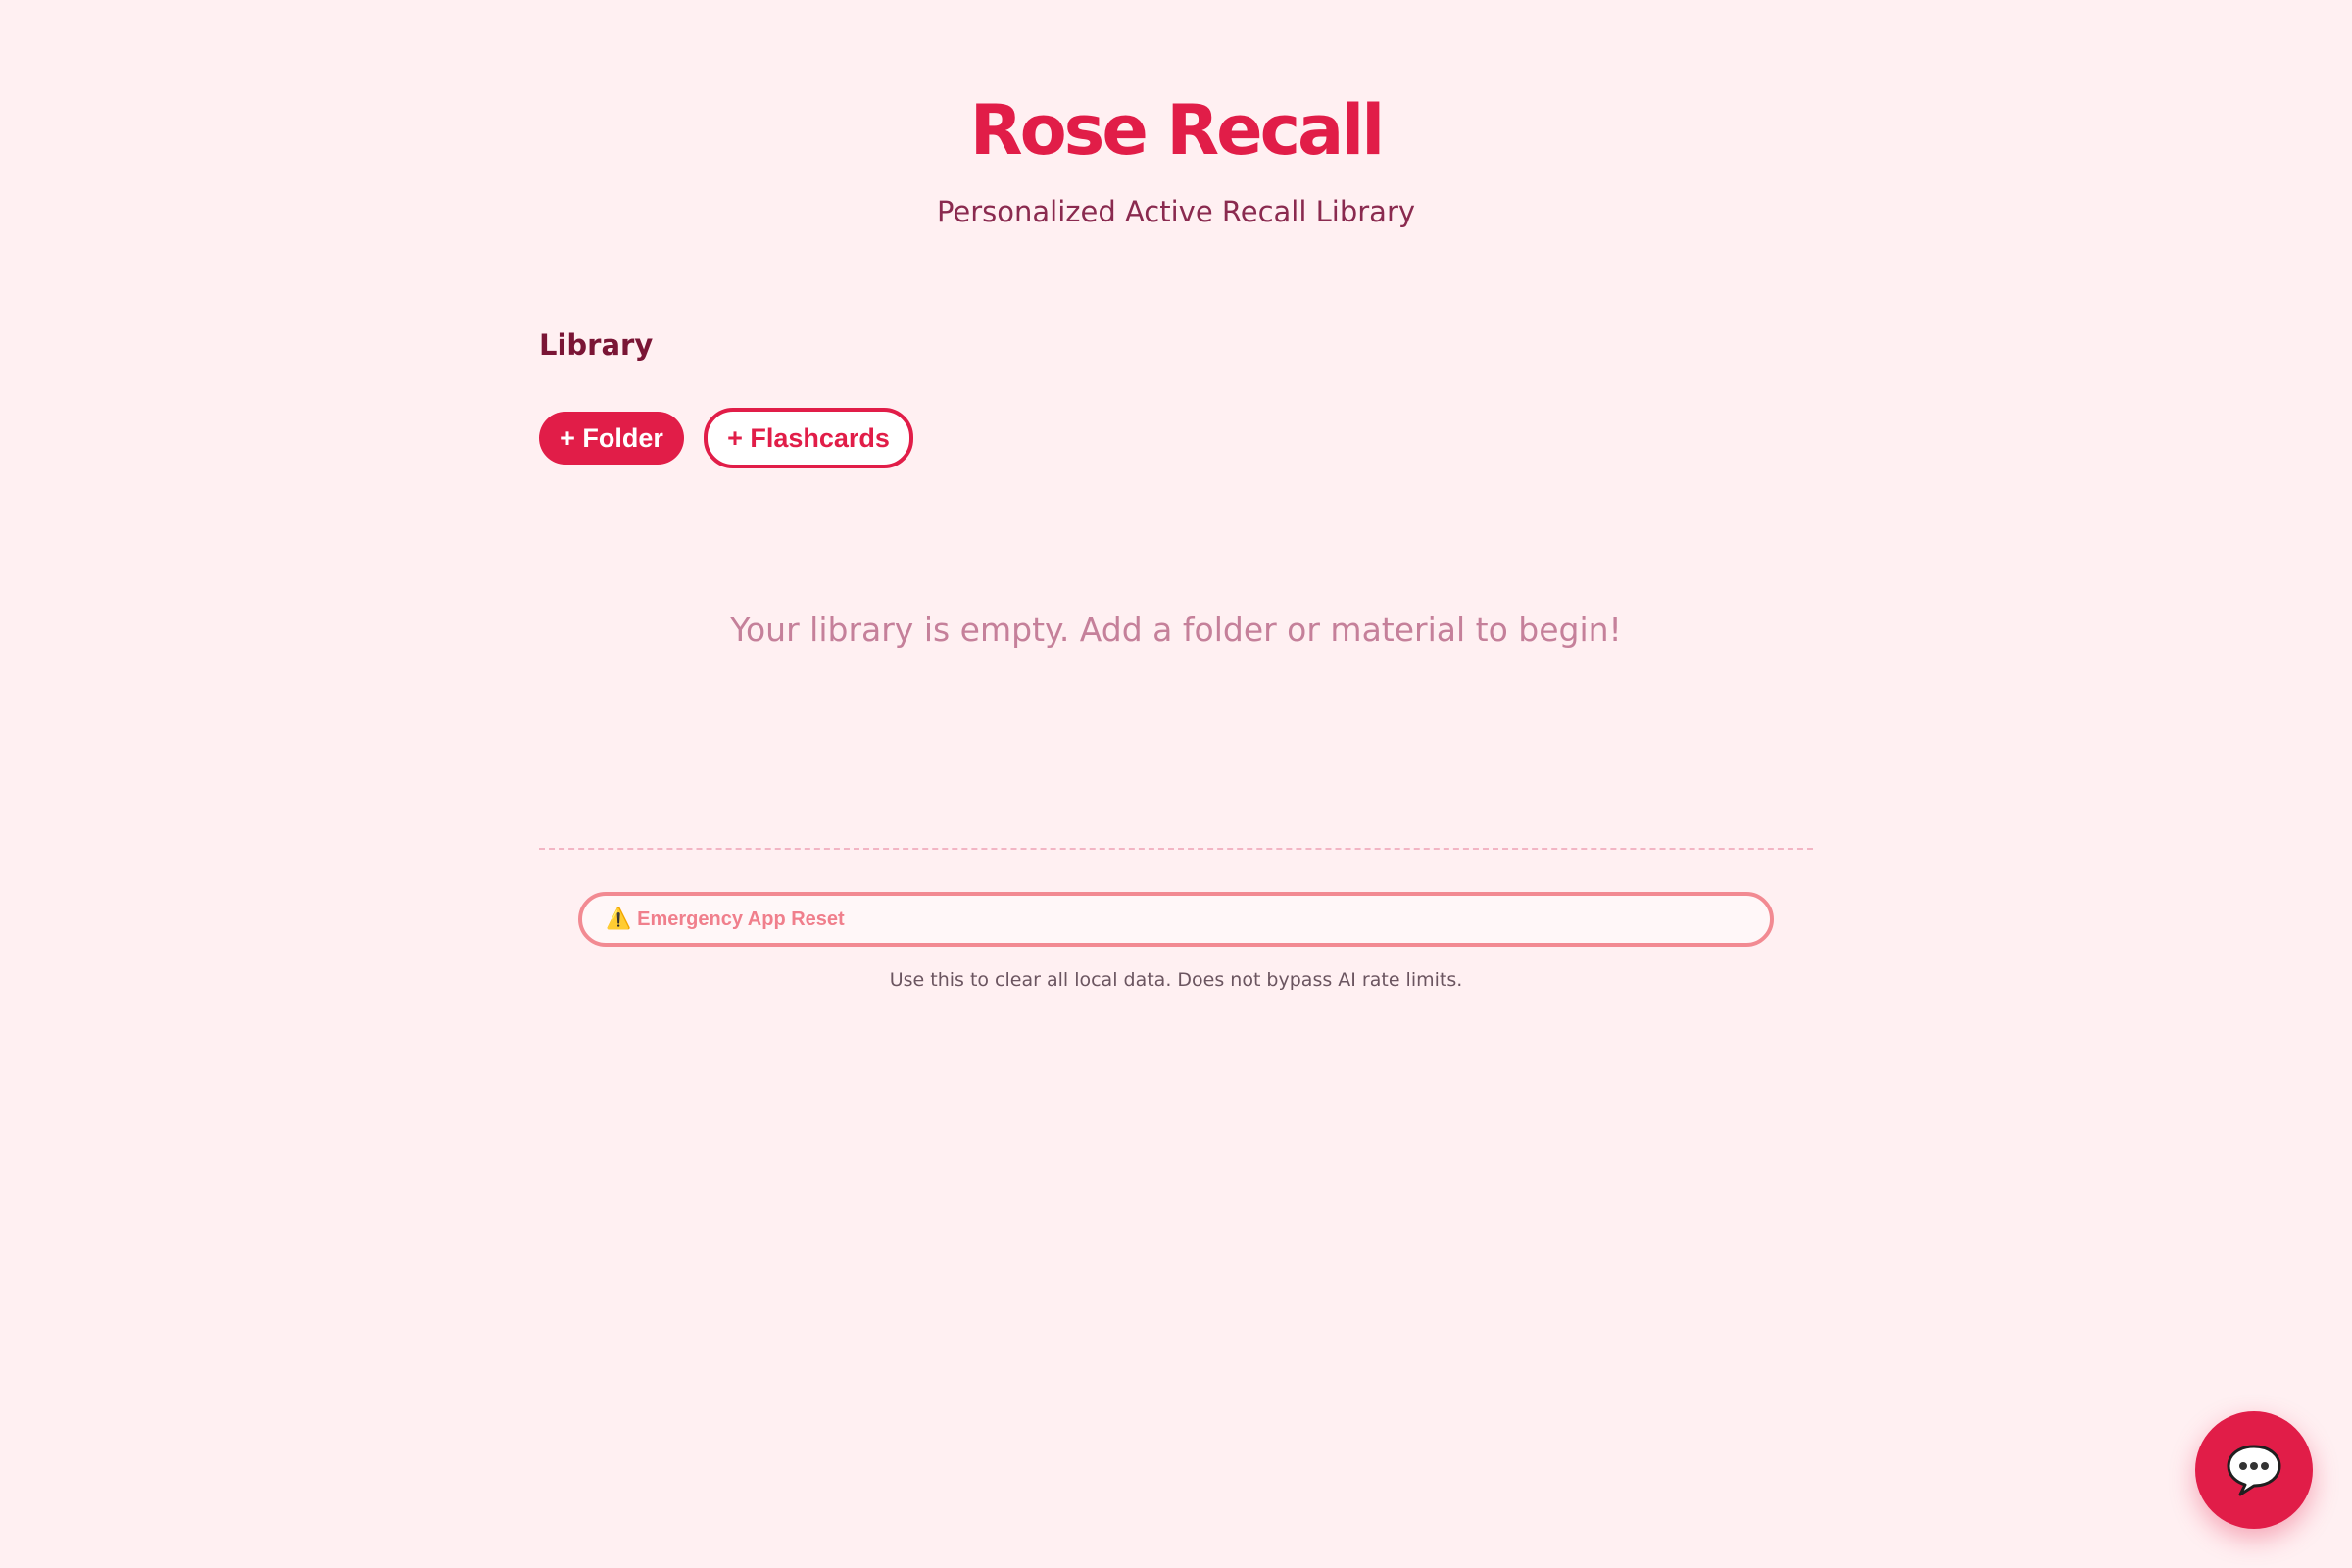  I want to click on app-subtitle: Personalized Active Recall Library, so click(1176, 211).